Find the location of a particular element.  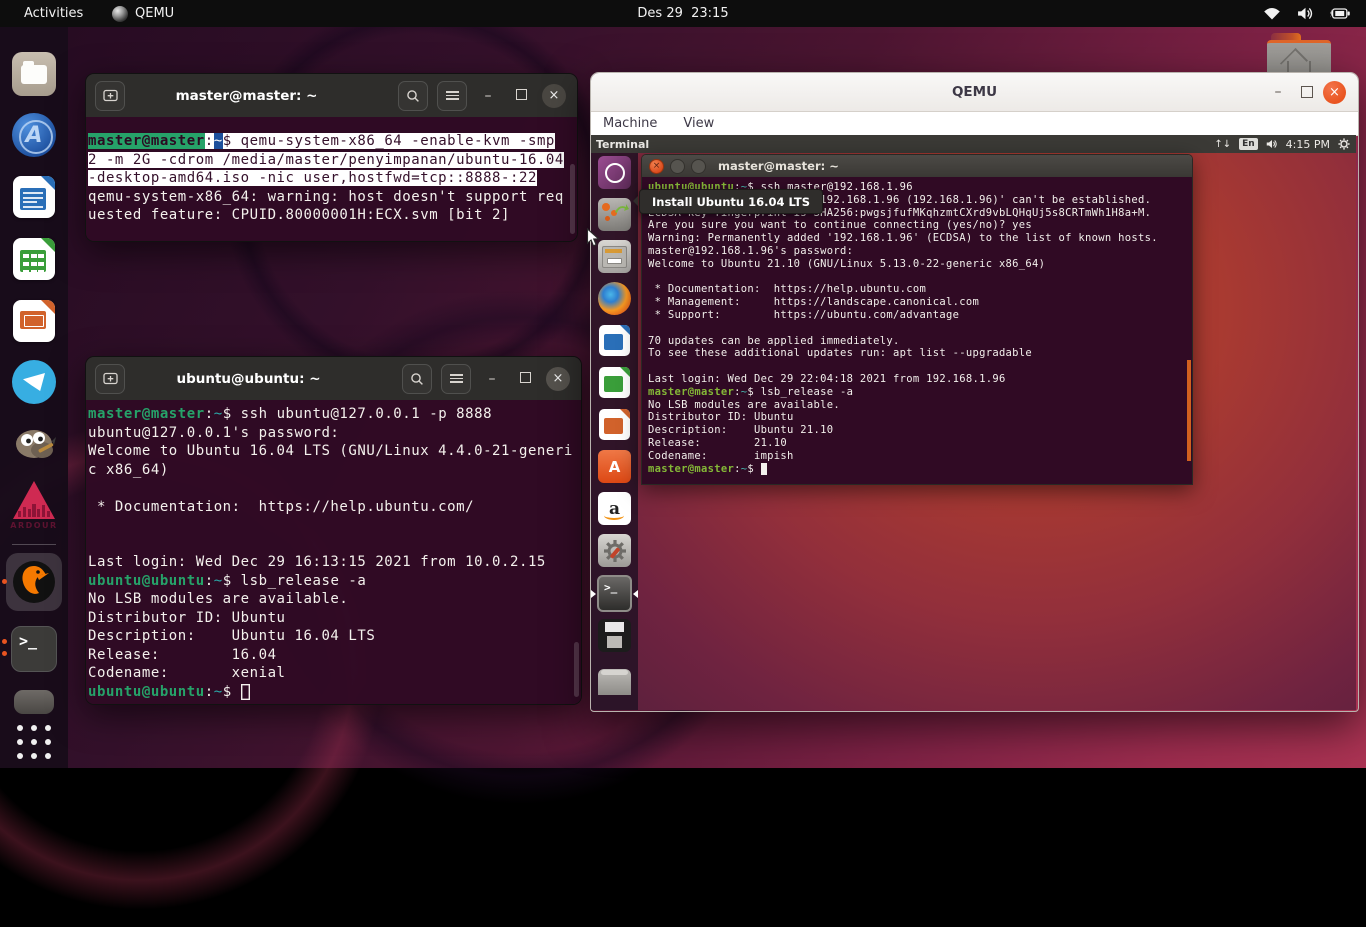

launcher-firefox is located at coordinates (614, 298).